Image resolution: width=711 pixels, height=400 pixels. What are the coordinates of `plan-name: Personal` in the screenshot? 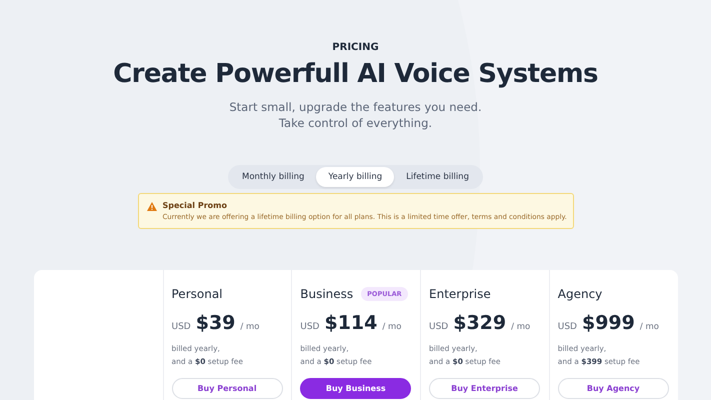 It's located at (197, 294).